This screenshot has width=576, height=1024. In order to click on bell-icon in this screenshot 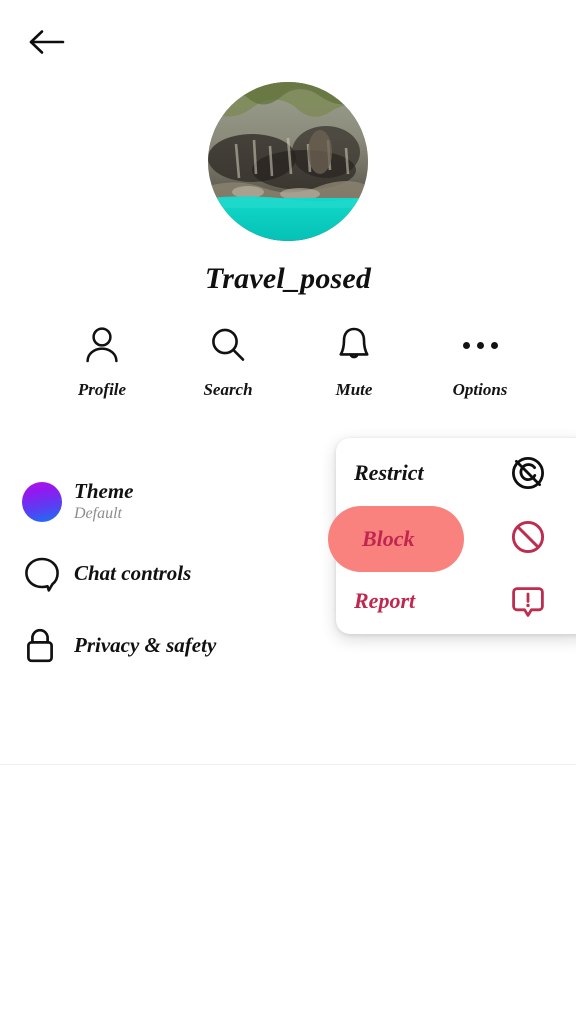, I will do `click(354, 345)`.